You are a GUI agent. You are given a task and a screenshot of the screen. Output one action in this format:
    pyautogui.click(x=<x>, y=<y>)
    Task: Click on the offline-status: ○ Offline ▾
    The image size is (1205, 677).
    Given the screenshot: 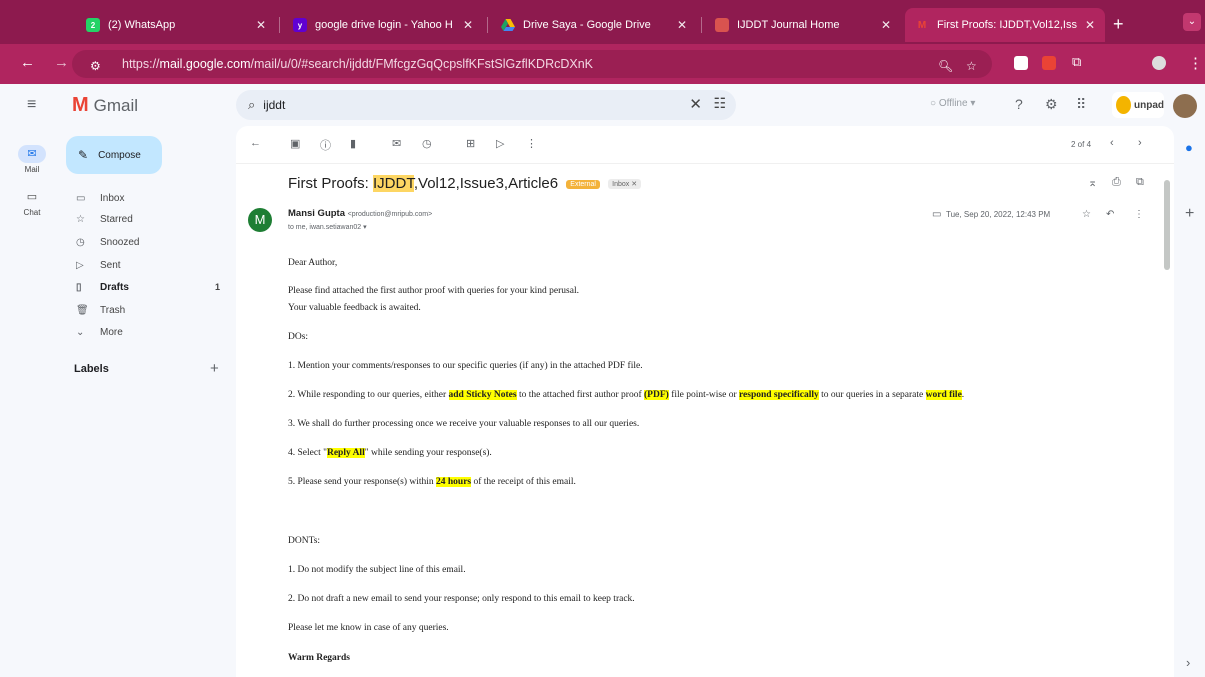 What is the action you would take?
    pyautogui.click(x=952, y=103)
    